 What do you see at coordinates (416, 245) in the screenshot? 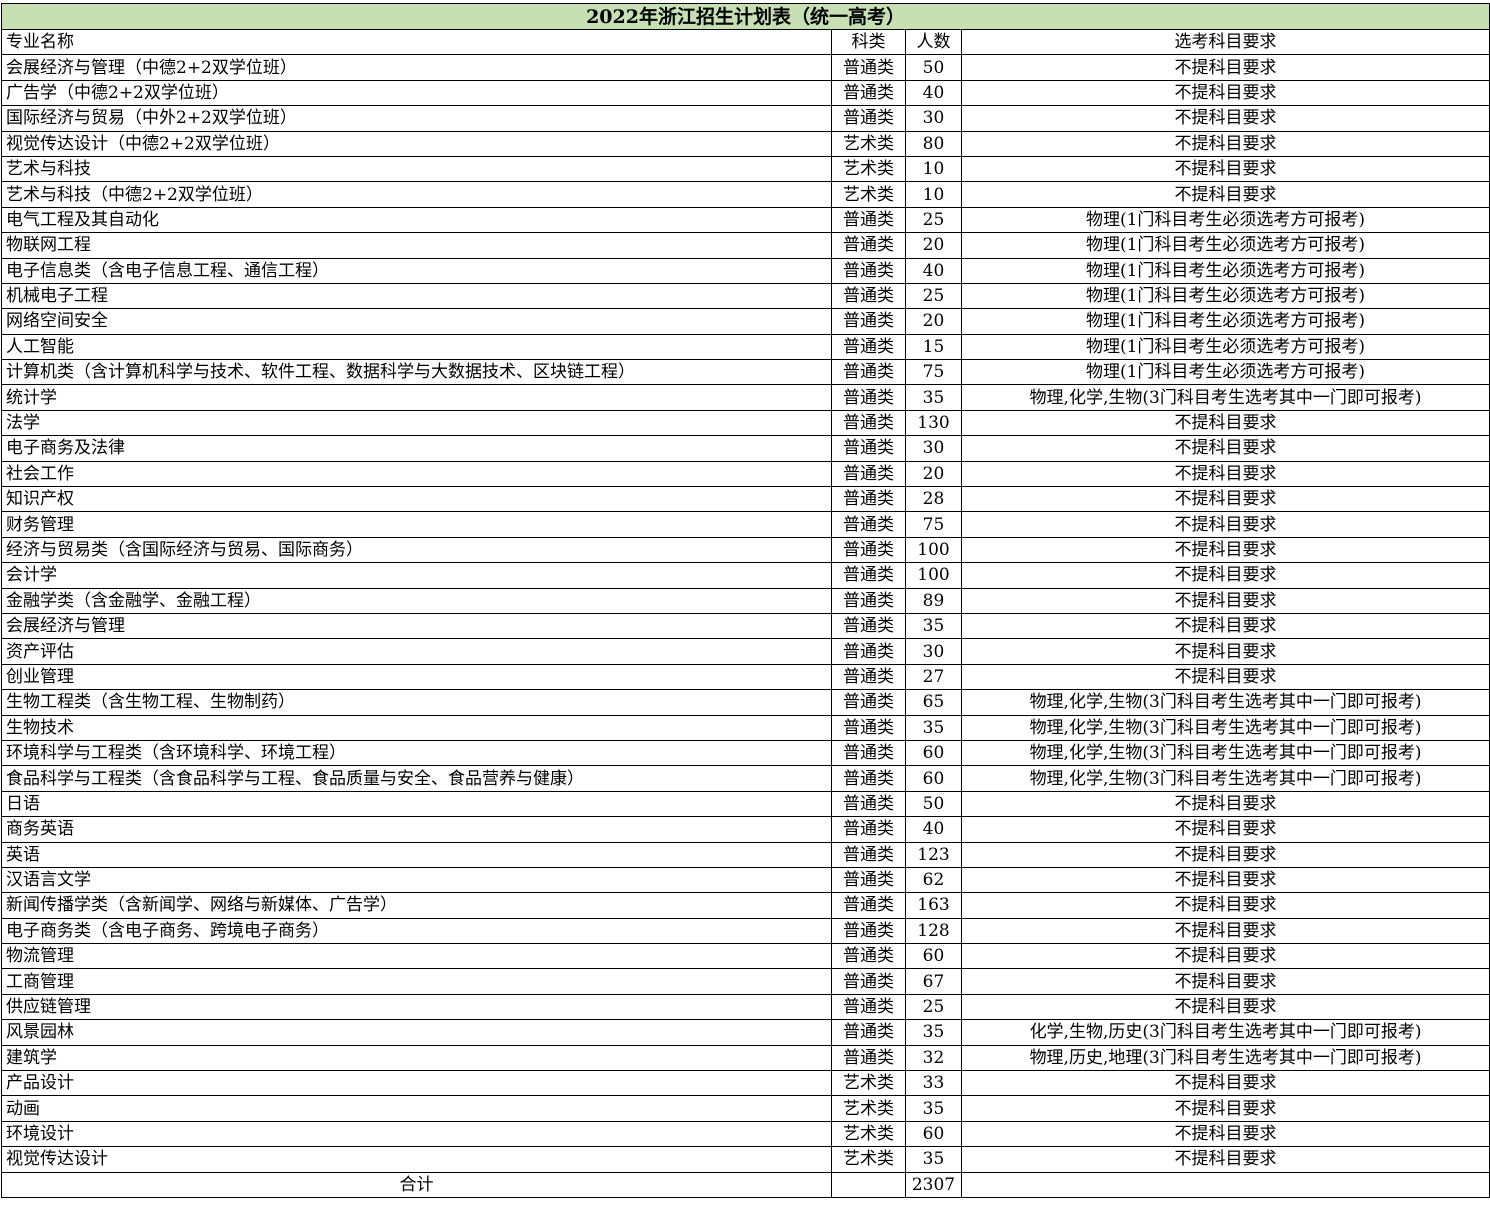
I see `major-name-cell: 物联网工程` at bounding box center [416, 245].